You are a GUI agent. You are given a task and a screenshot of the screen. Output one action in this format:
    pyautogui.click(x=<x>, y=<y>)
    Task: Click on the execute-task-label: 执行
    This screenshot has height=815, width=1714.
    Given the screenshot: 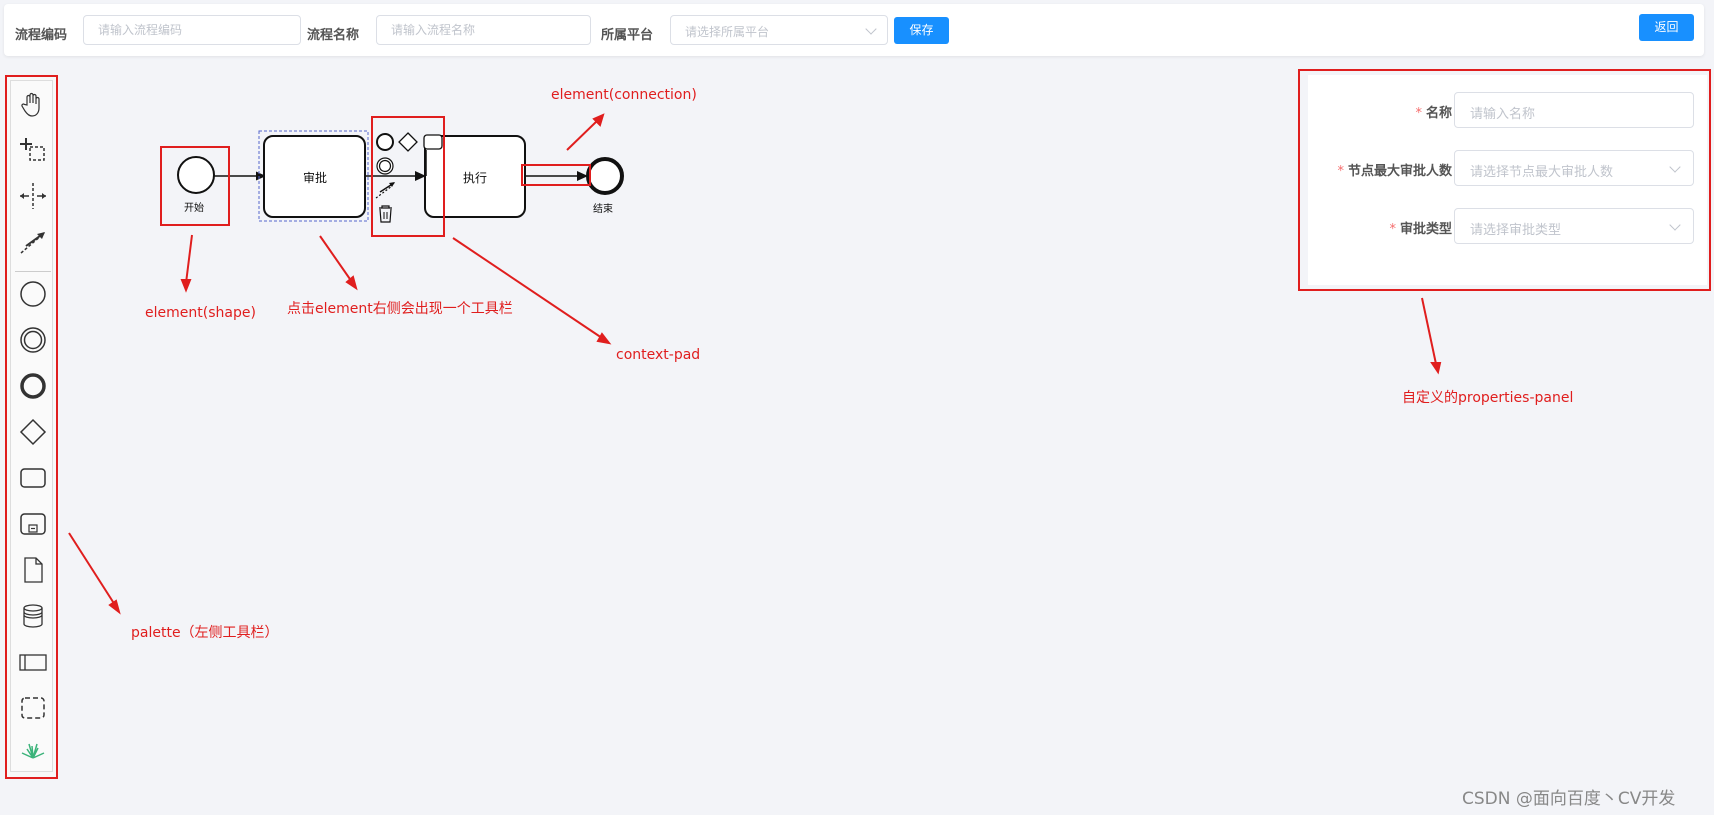 What is the action you would take?
    pyautogui.click(x=475, y=178)
    